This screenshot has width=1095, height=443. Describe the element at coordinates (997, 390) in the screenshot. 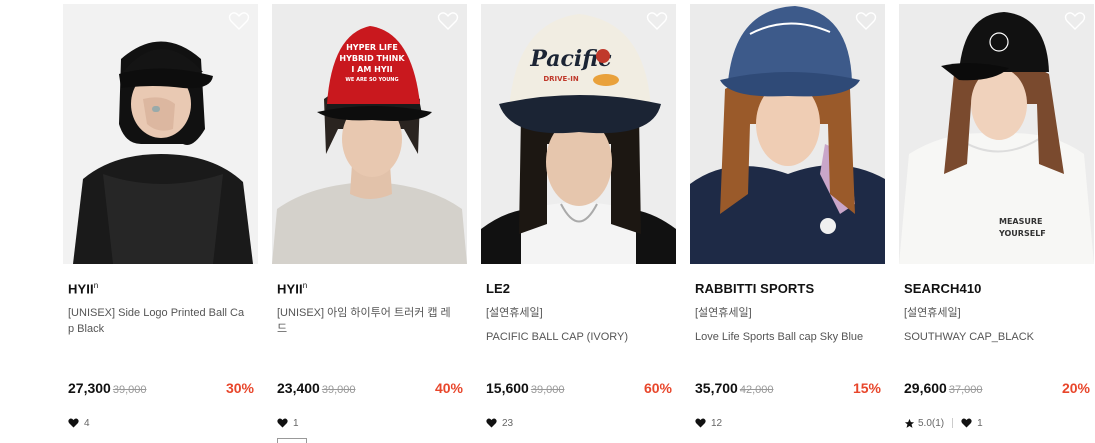

I see `price-row: 29,600 37,000 20%` at that location.